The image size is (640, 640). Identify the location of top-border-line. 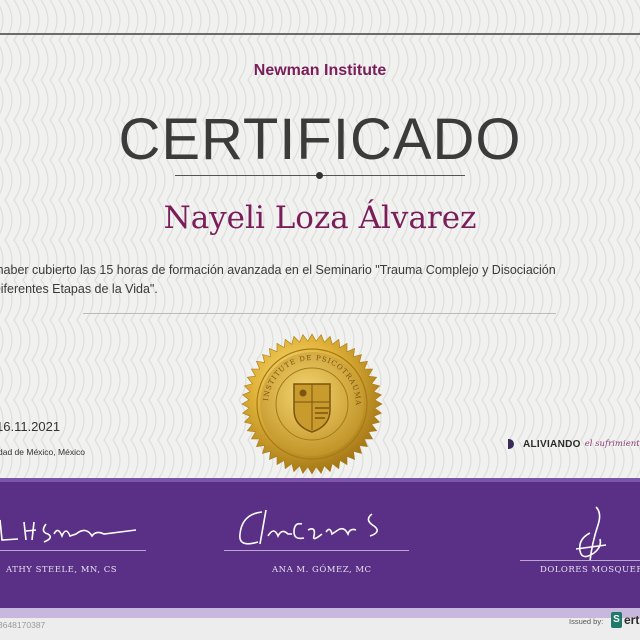
(320, 34).